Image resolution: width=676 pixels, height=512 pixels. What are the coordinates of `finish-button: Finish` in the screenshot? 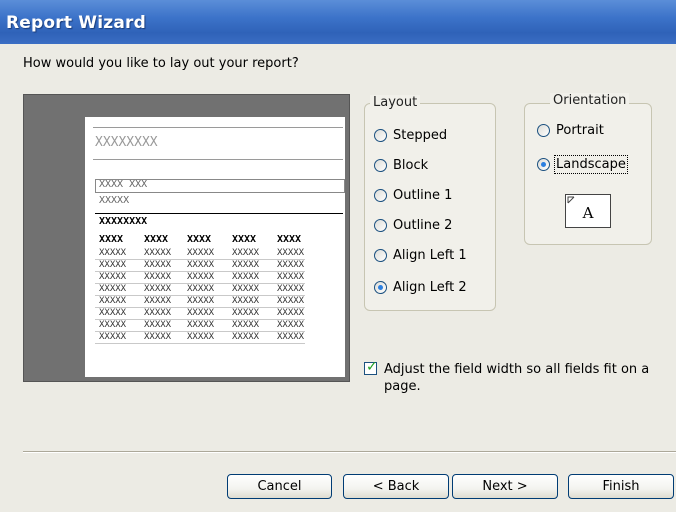 It's located at (621, 486).